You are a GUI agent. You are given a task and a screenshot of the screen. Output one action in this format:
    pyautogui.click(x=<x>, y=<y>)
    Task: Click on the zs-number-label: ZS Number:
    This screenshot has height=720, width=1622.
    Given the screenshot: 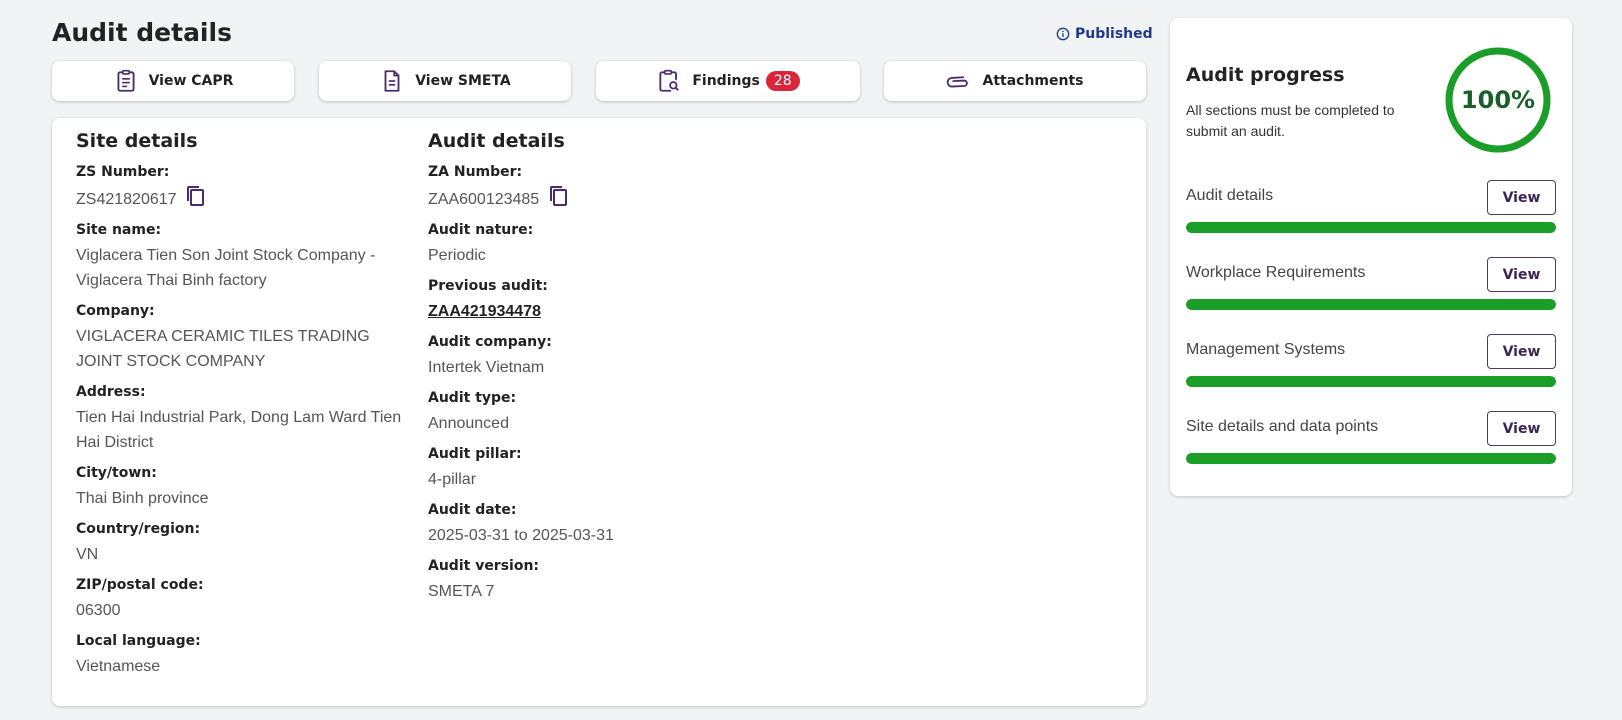 What is the action you would take?
    pyautogui.click(x=123, y=172)
    